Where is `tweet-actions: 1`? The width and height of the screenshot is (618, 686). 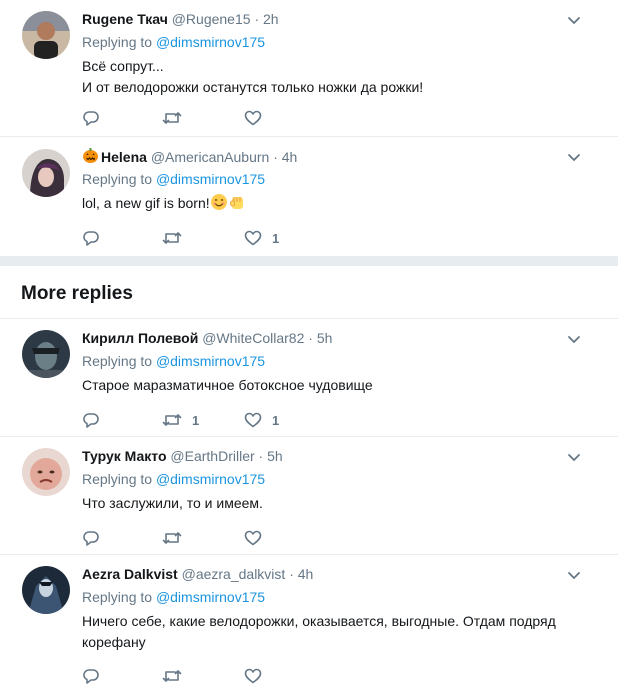
tweet-actions: 1 is located at coordinates (212, 238).